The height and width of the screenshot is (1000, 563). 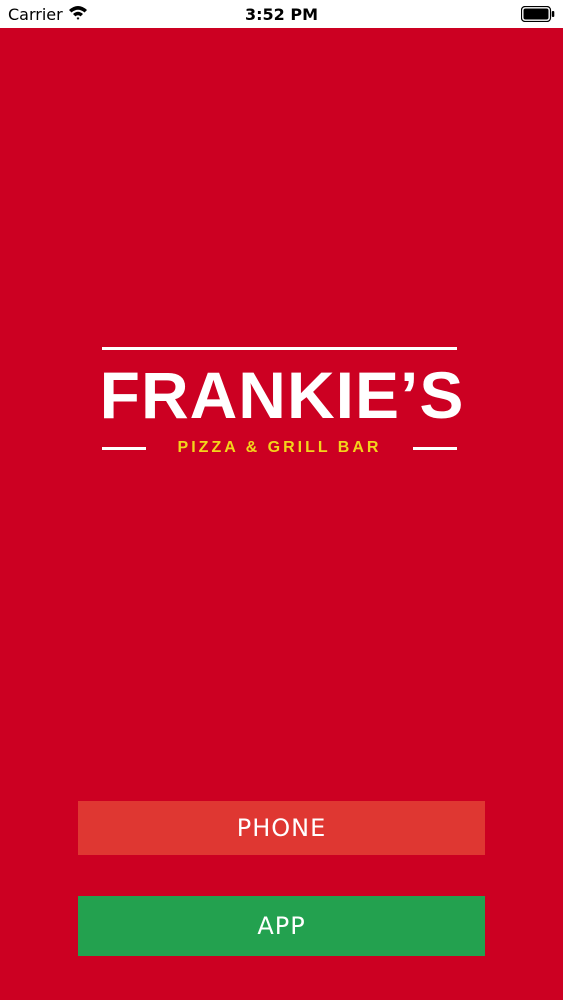 What do you see at coordinates (537, 14) in the screenshot?
I see `battery-icon` at bounding box center [537, 14].